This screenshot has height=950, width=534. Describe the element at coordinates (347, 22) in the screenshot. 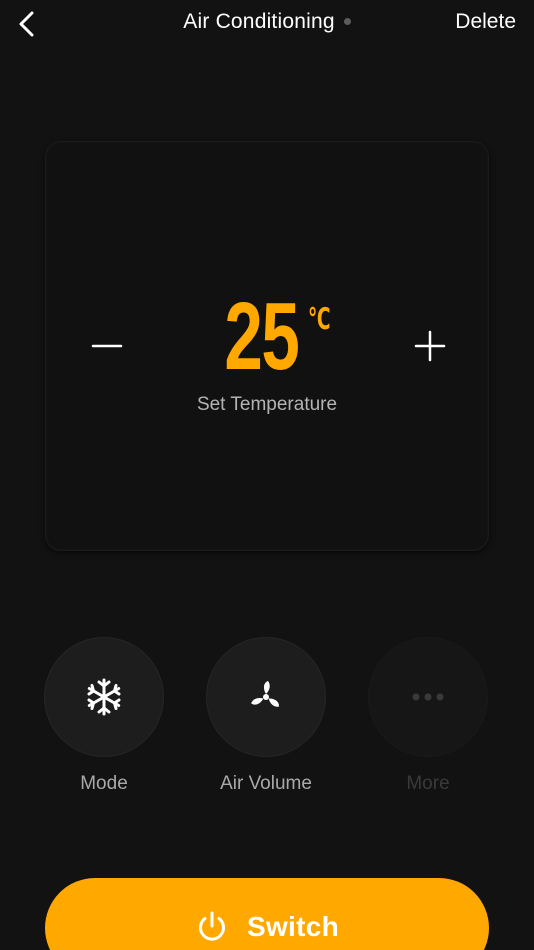

I see `connection-status-dot` at that location.